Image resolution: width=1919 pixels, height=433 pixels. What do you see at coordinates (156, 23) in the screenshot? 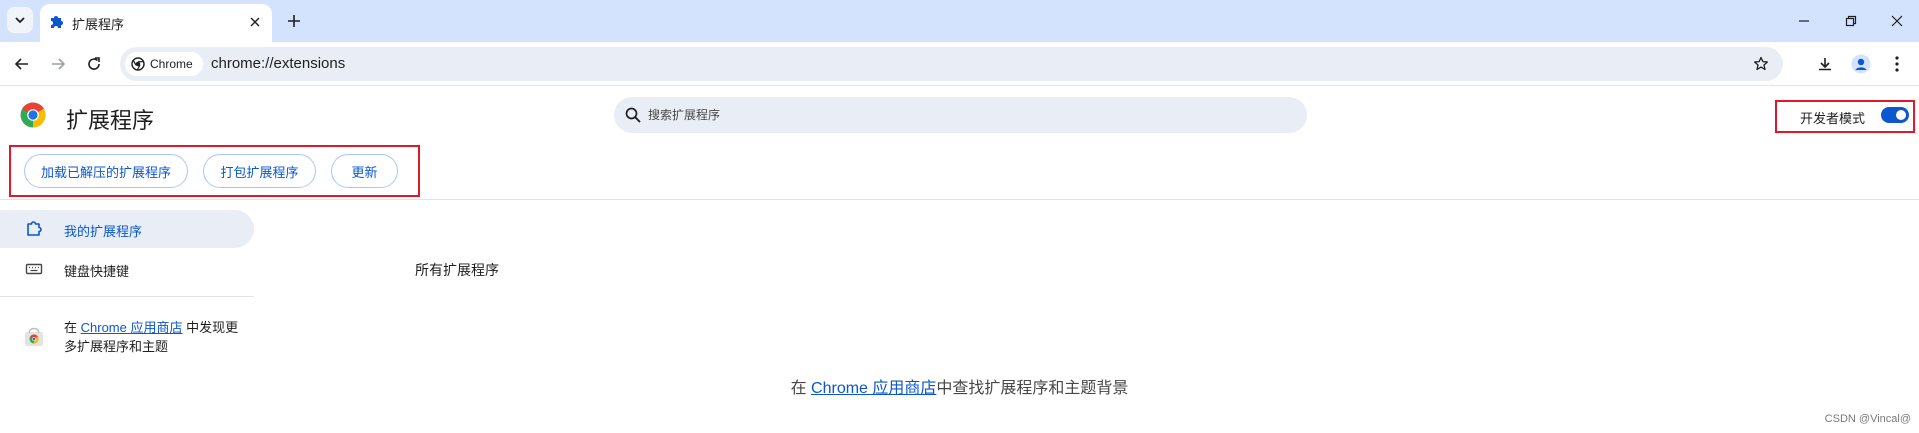
I see `active-tab: 扩展程序` at bounding box center [156, 23].